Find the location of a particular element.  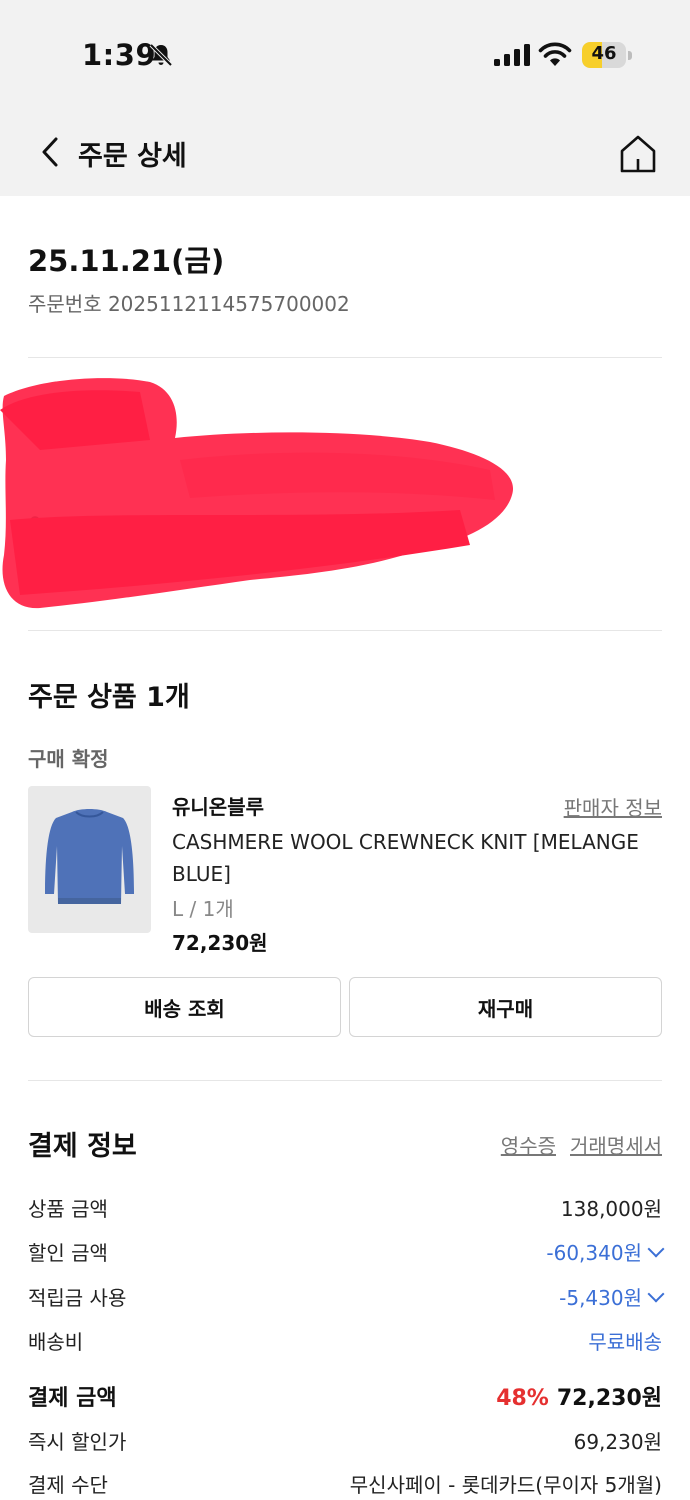

points-used-toggle: -5,430원 is located at coordinates (612, 1296).